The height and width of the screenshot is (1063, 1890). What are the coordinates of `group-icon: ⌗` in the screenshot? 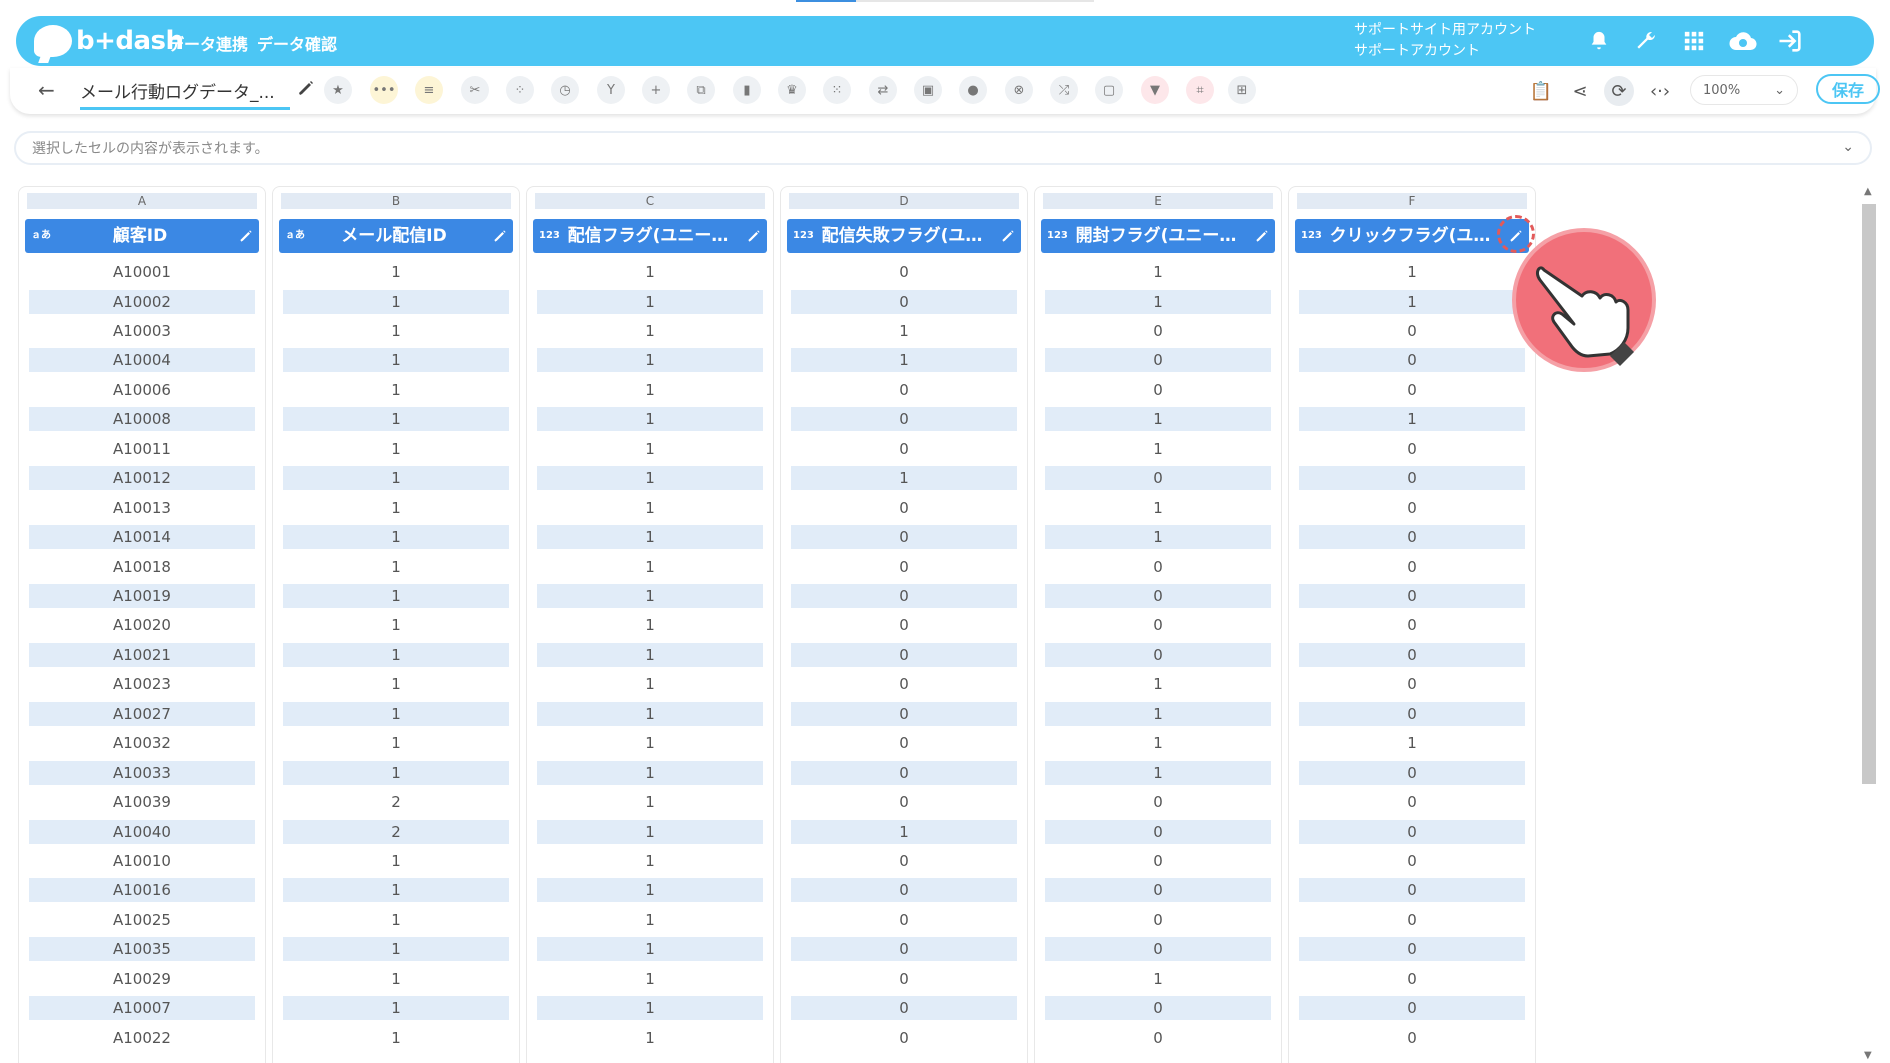 It's located at (1200, 90).